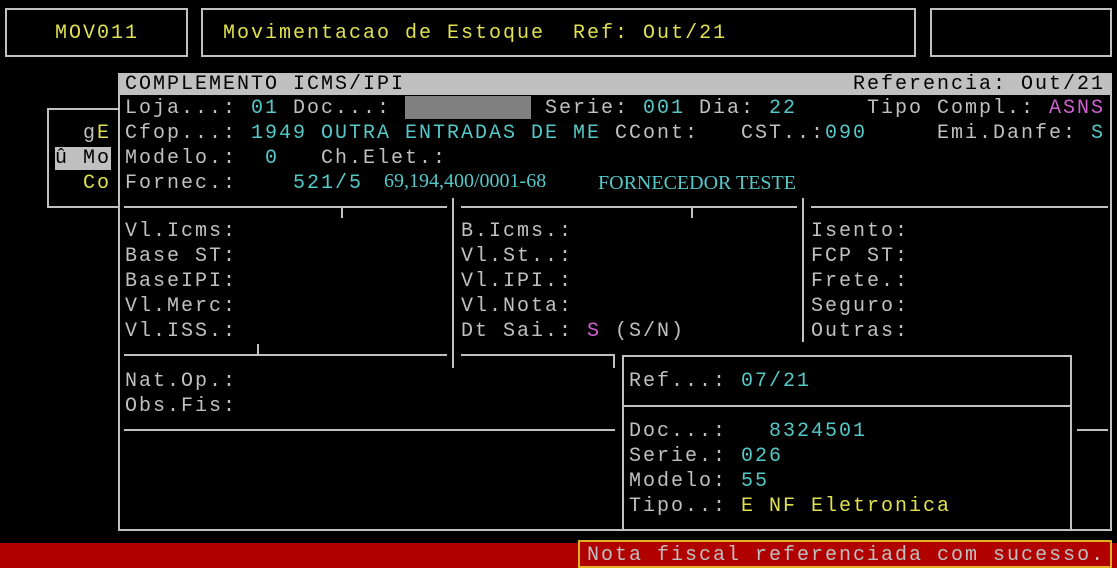 The width and height of the screenshot is (1117, 568). Describe the element at coordinates (951, 108) in the screenshot. I see `tipo-compl-label: Tipo Compl.:` at that location.